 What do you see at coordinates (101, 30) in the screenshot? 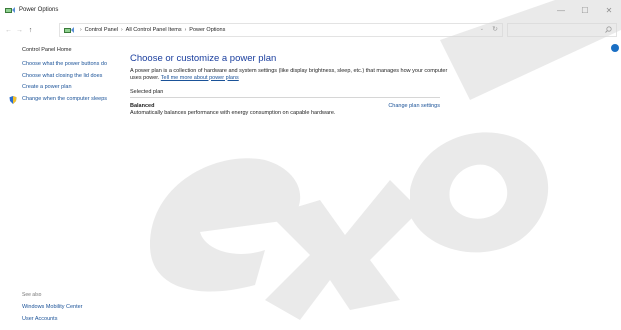
I see `breadcrumb-control-panel: Control Panel` at bounding box center [101, 30].